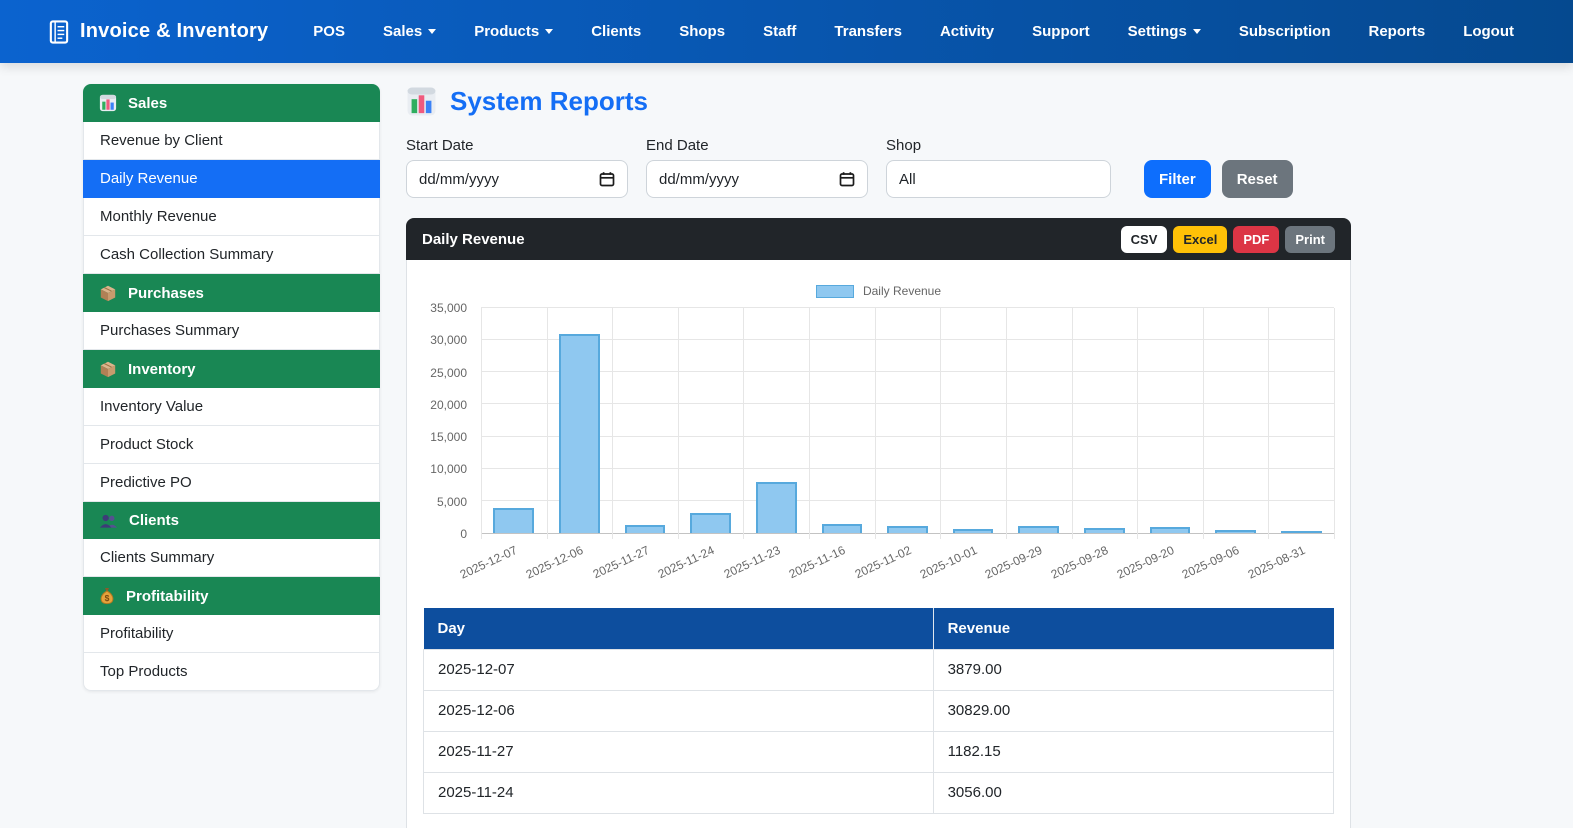 This screenshot has width=1573, height=828. Describe the element at coordinates (231, 634) in the screenshot. I see `sidebar-item-profitability: Profitability` at that location.